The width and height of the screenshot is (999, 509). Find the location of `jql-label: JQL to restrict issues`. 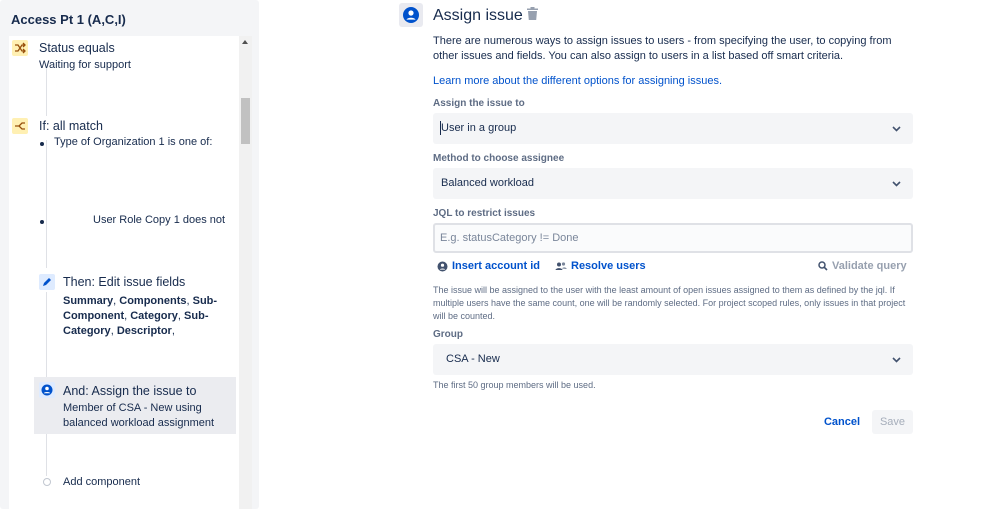

jql-label: JQL to restrict issues is located at coordinates (484, 213).